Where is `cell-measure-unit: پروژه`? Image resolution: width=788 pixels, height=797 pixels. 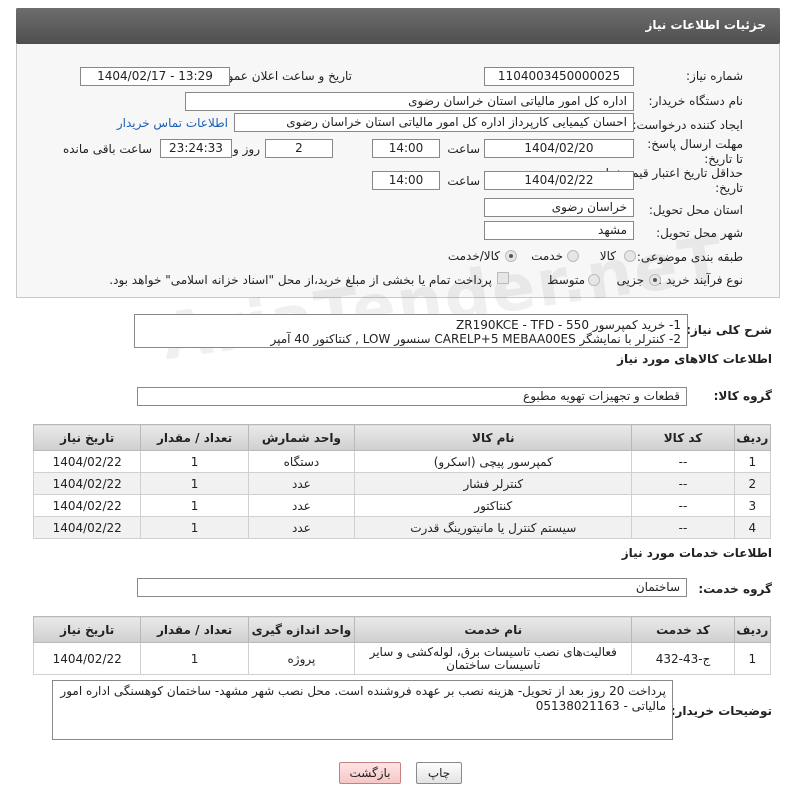 cell-measure-unit: پروژه is located at coordinates (301, 658).